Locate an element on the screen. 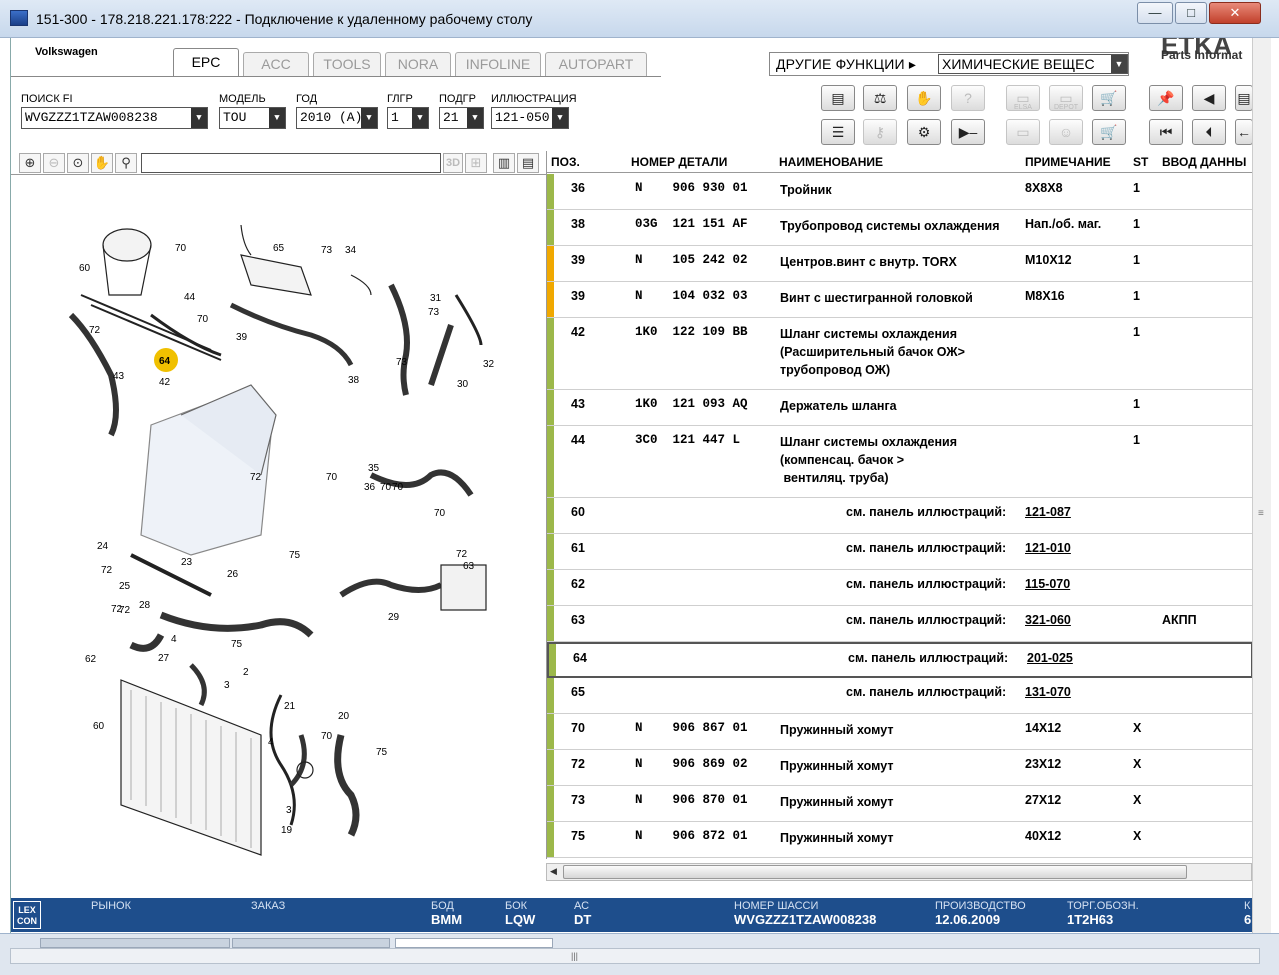  callout-label: 35 is located at coordinates (374, 468).